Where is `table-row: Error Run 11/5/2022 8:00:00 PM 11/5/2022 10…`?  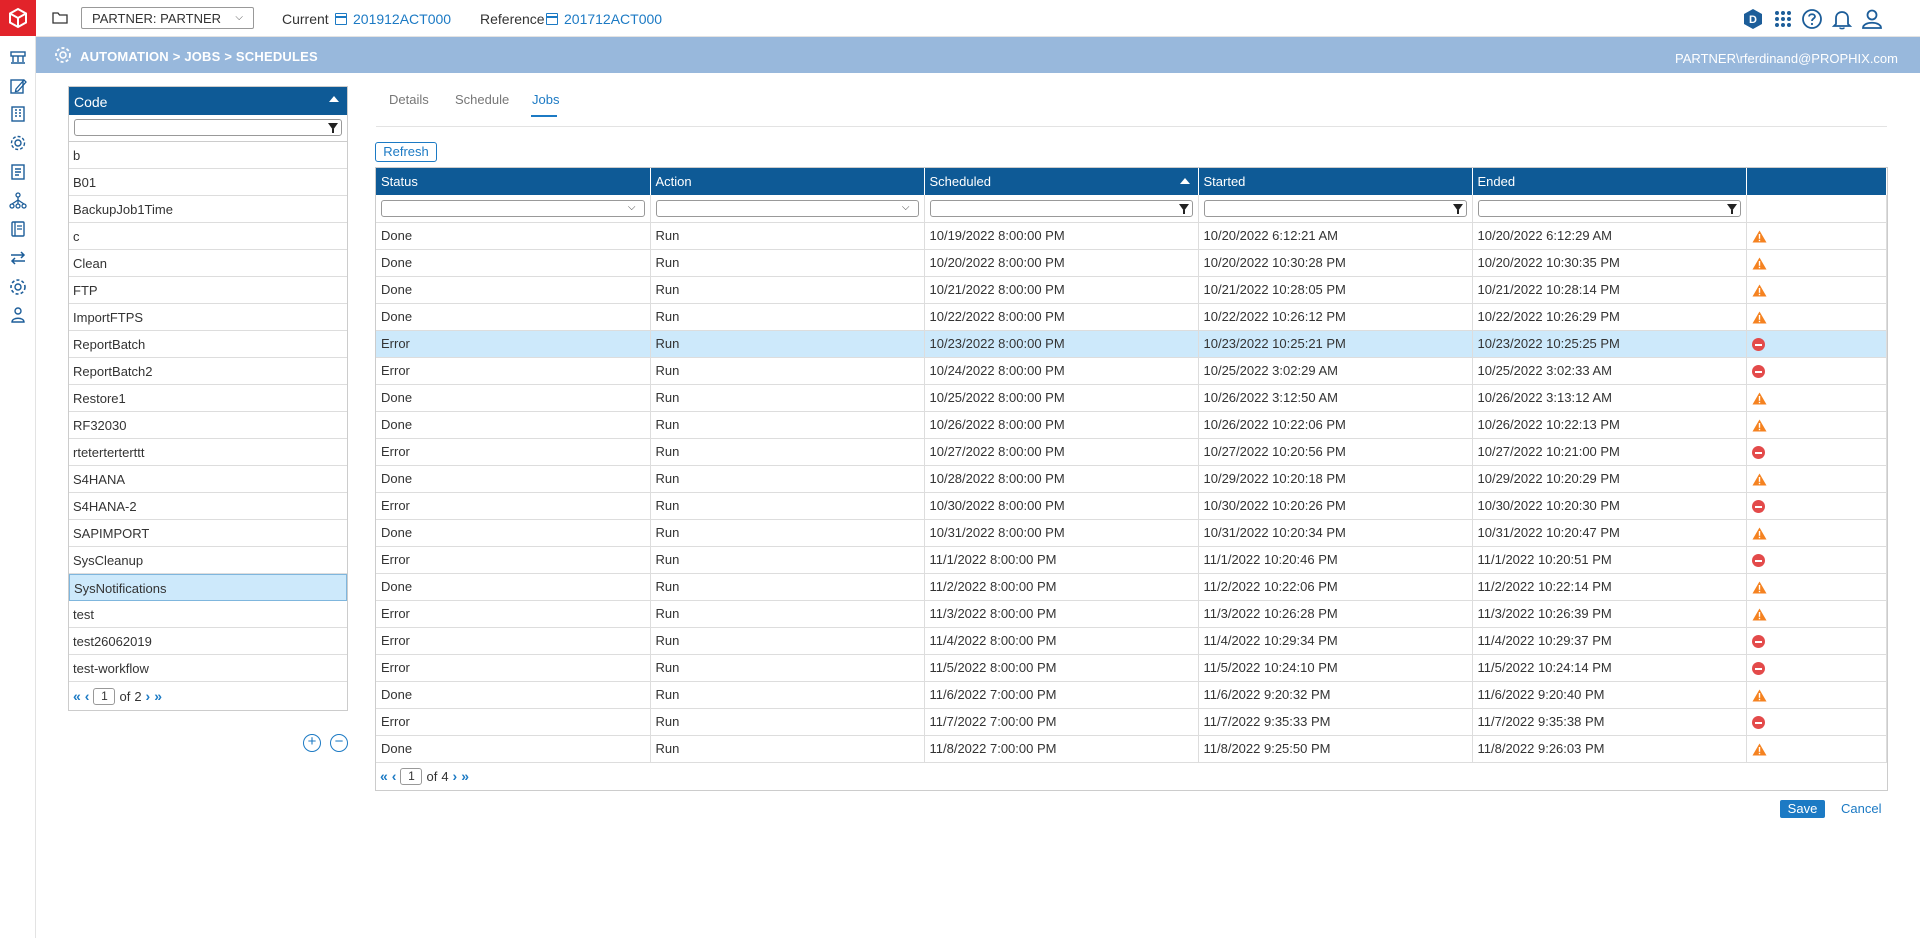
table-row: Error Run 11/5/2022 8:00:00 PM 11/5/2022 10… is located at coordinates (1131, 668).